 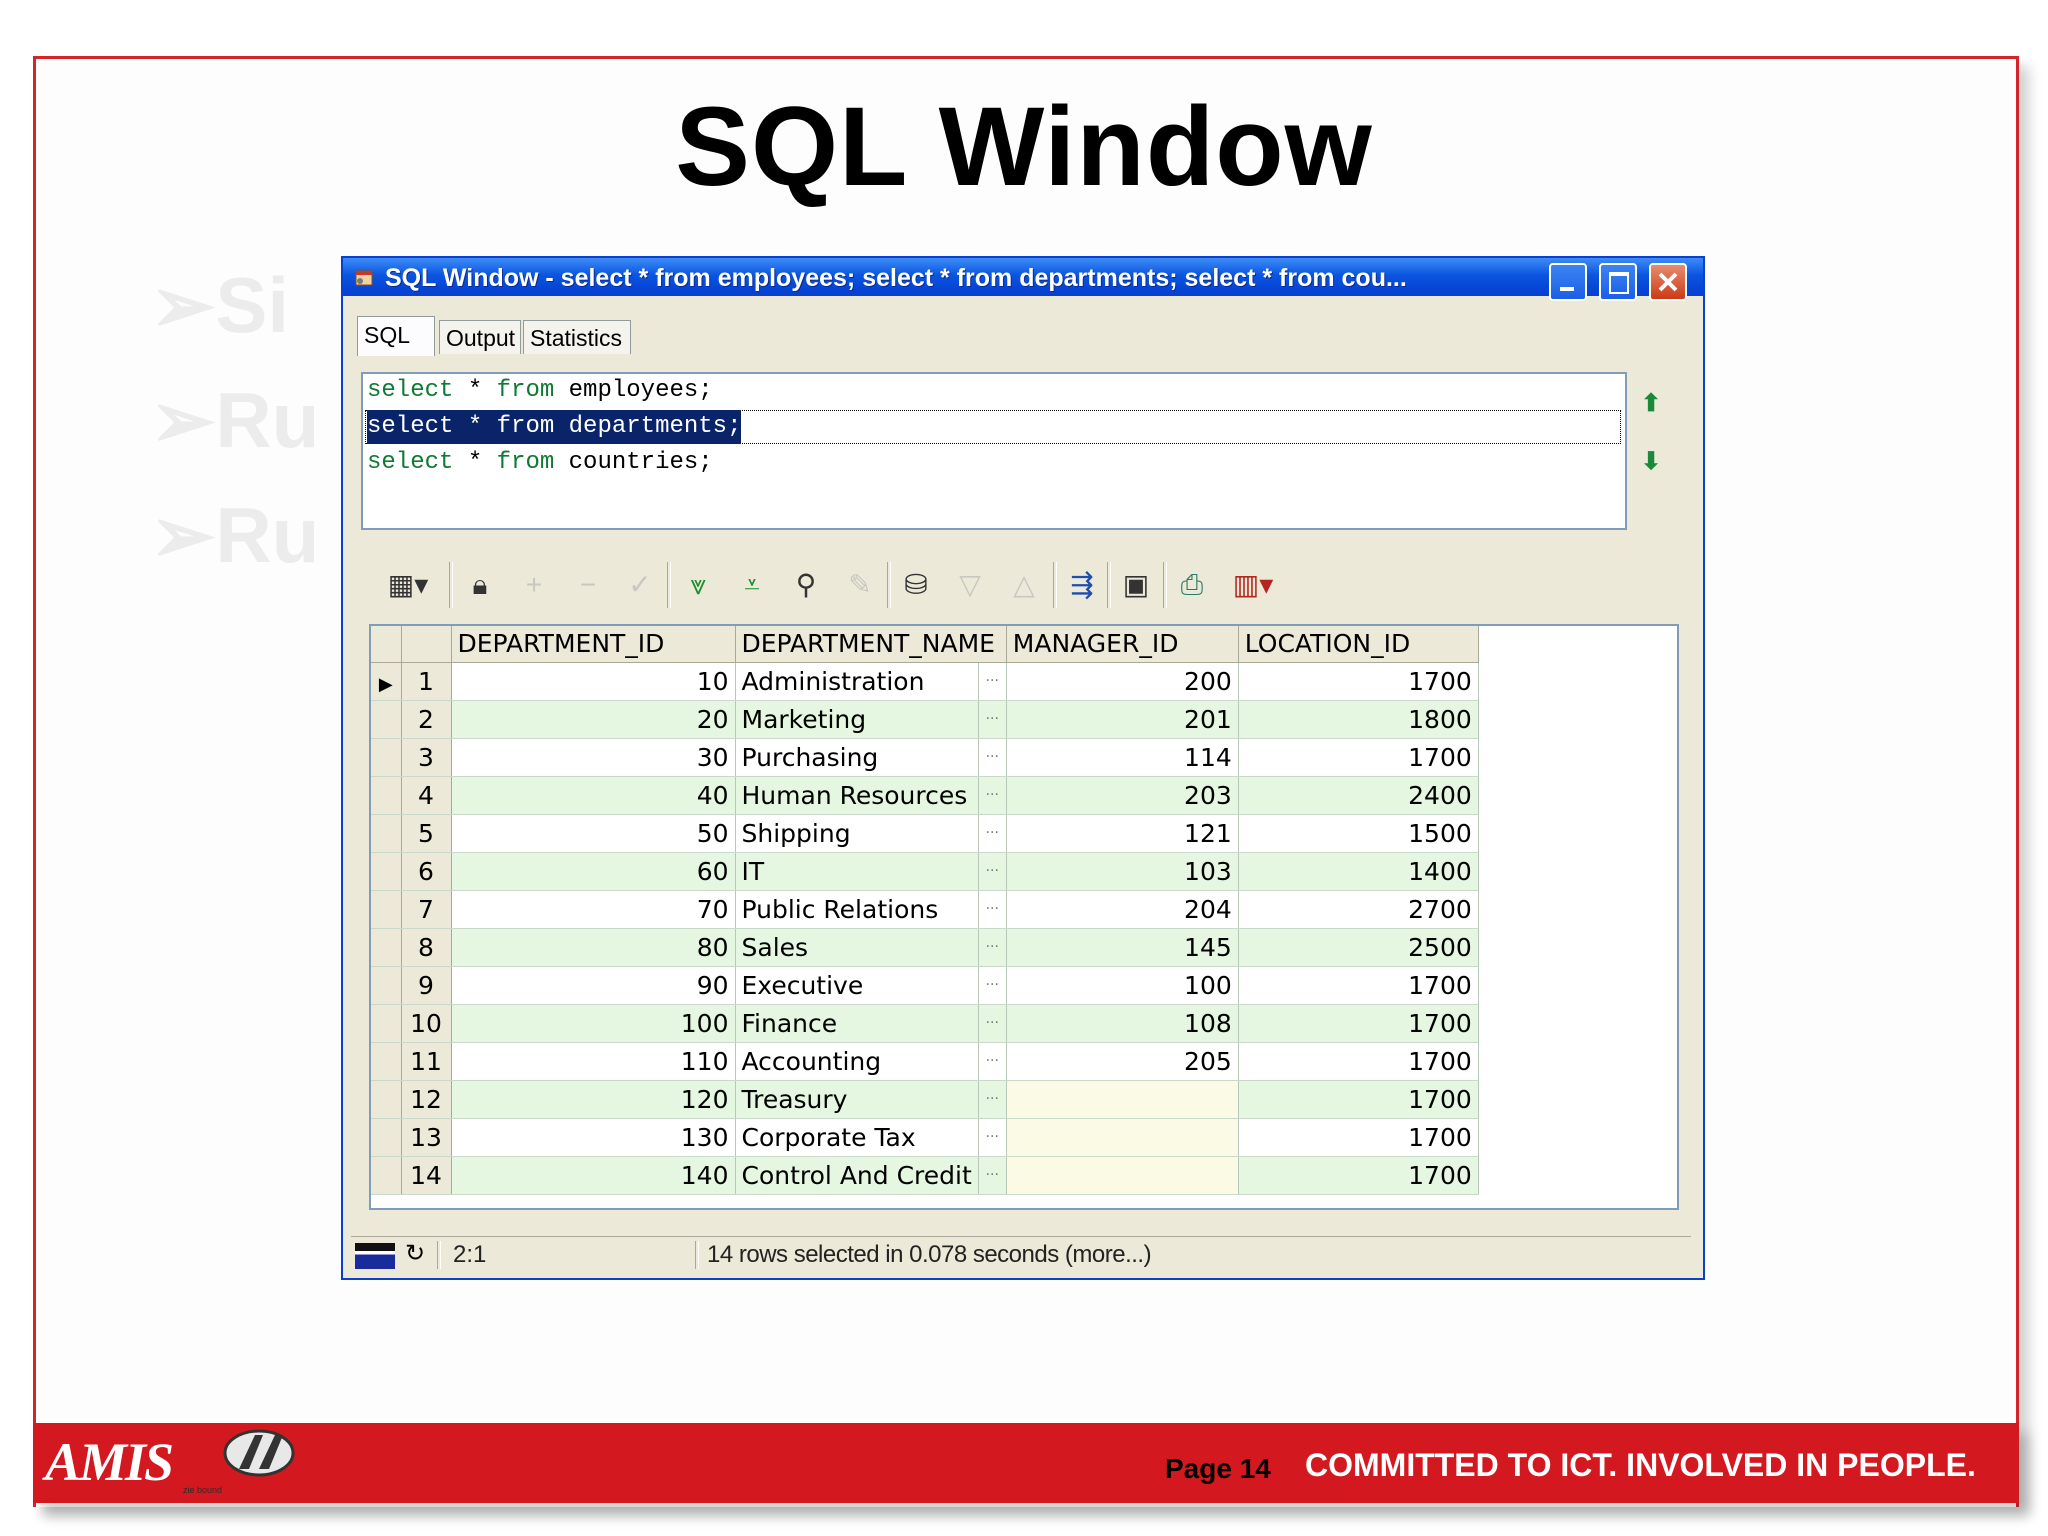 I want to click on table-row: 2 20 Marketing ··· 201 1800, so click(x=925, y=719).